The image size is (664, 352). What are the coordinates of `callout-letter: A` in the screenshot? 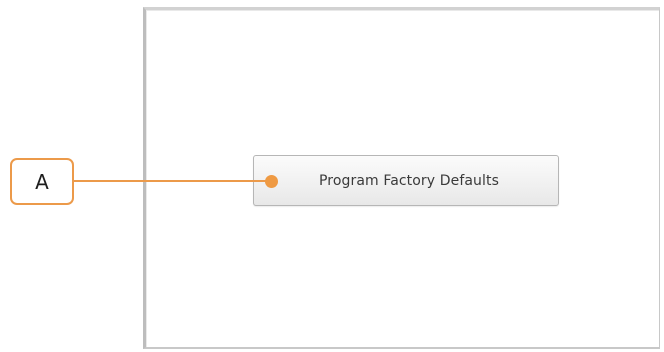 It's located at (42, 181).